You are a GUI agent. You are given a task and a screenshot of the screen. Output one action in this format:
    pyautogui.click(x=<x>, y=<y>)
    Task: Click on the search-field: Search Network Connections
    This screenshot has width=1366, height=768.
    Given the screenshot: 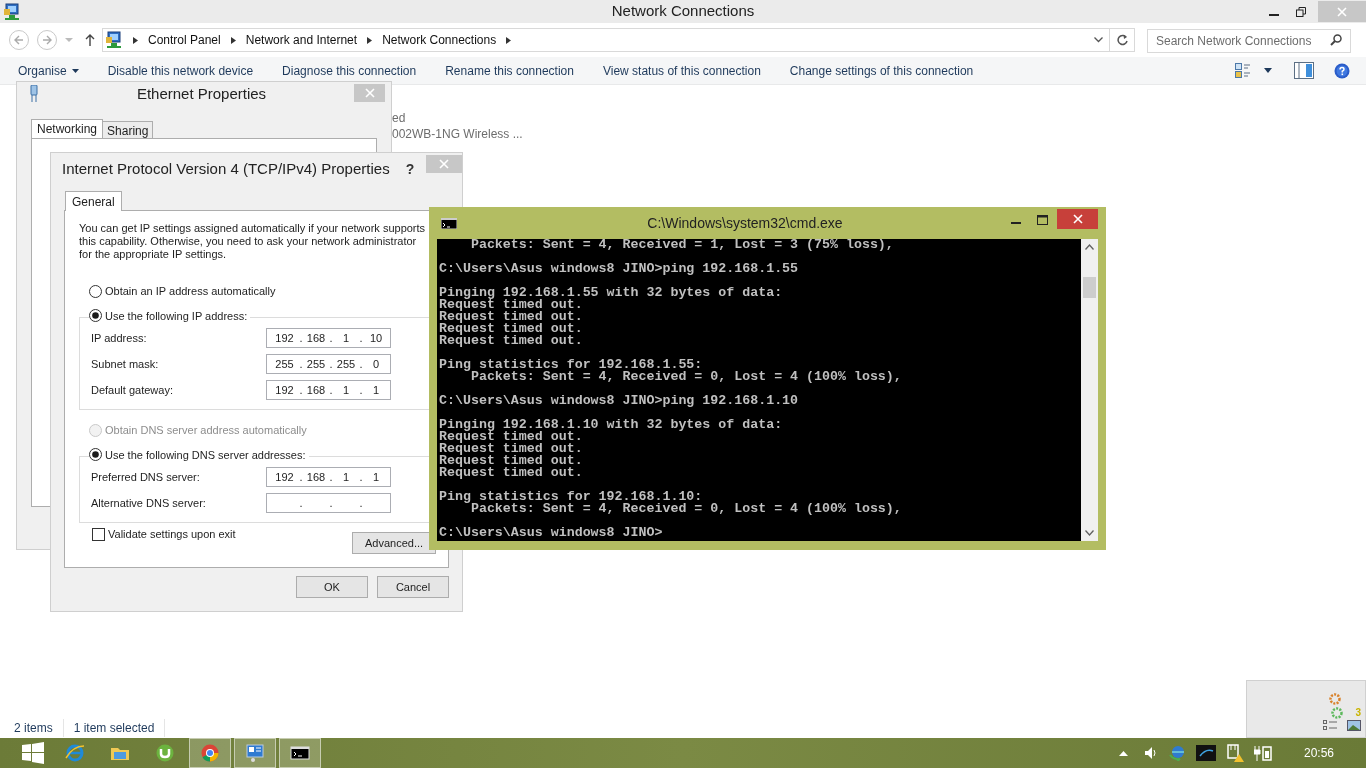 What is the action you would take?
    pyautogui.click(x=1249, y=41)
    